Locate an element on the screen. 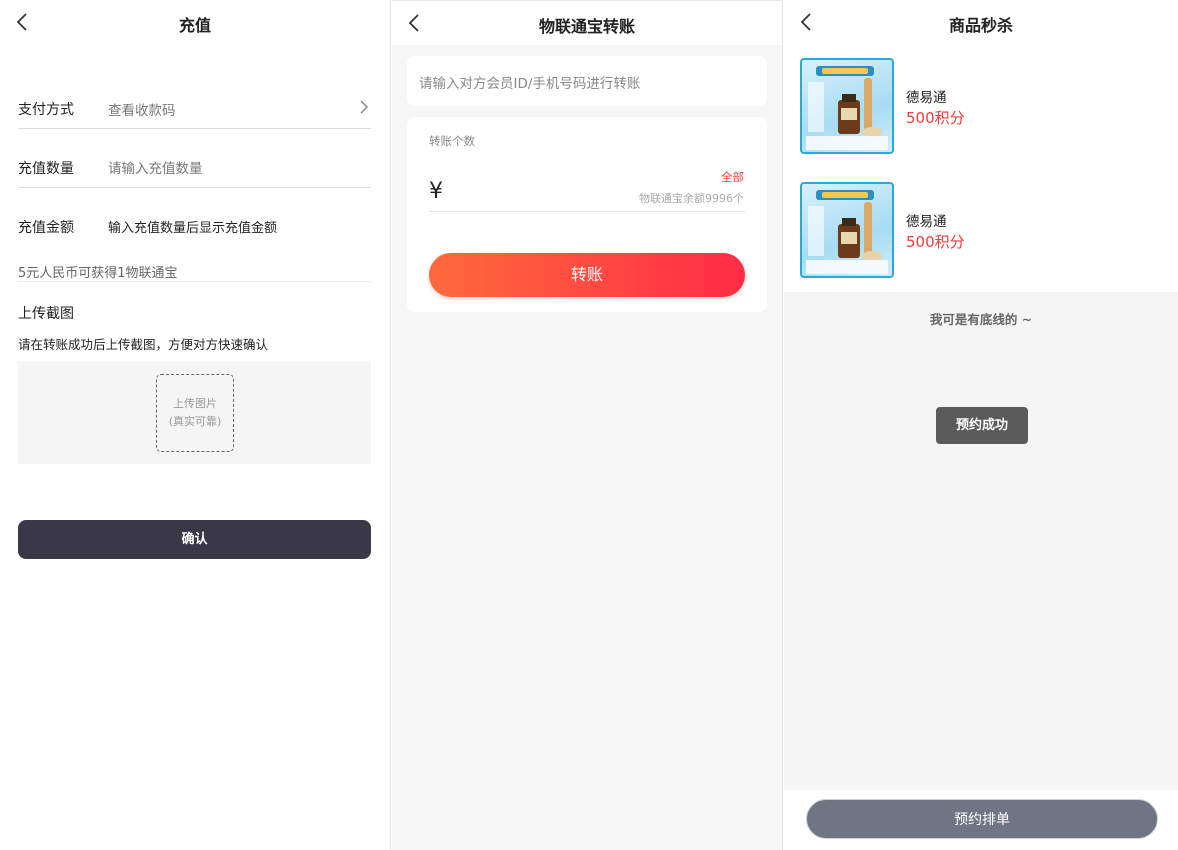 The image size is (1178, 850). reserve-button: 预约排单 is located at coordinates (982, 819).